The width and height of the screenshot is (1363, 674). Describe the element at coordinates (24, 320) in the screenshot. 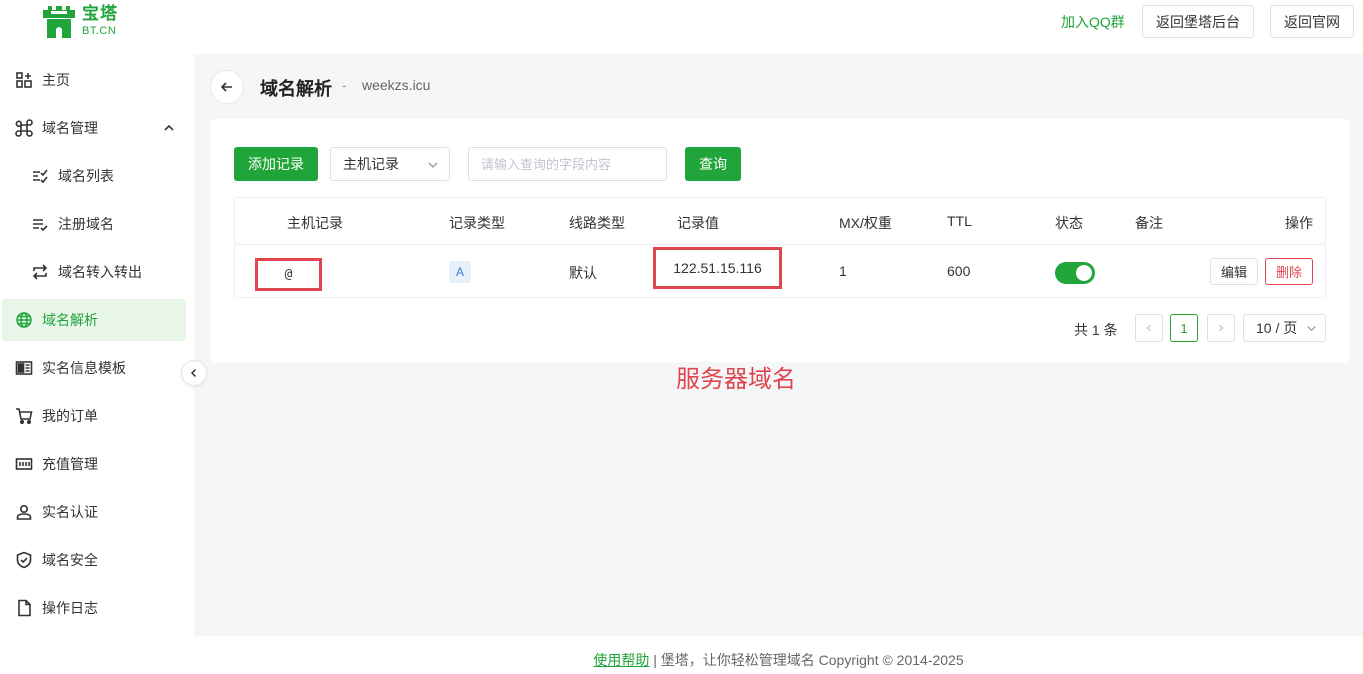

I see `globe-icon` at that location.